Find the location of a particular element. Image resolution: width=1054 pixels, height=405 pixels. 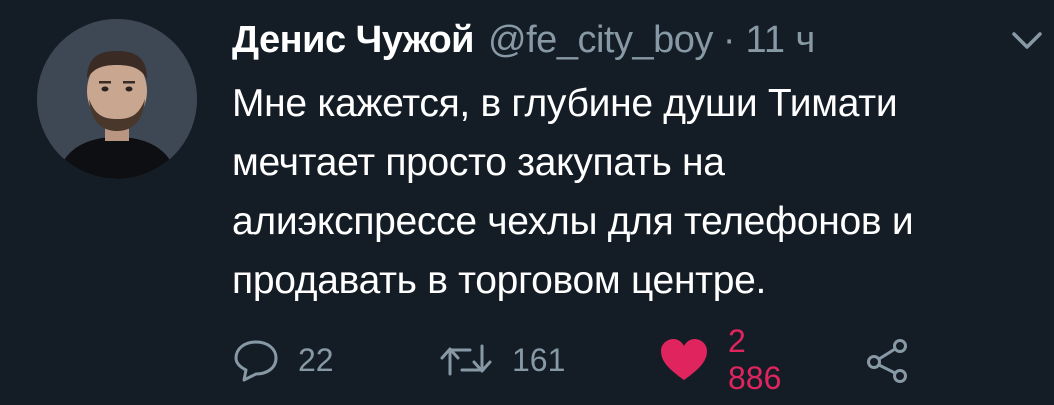

retweet-count: 161 is located at coordinates (539, 359).